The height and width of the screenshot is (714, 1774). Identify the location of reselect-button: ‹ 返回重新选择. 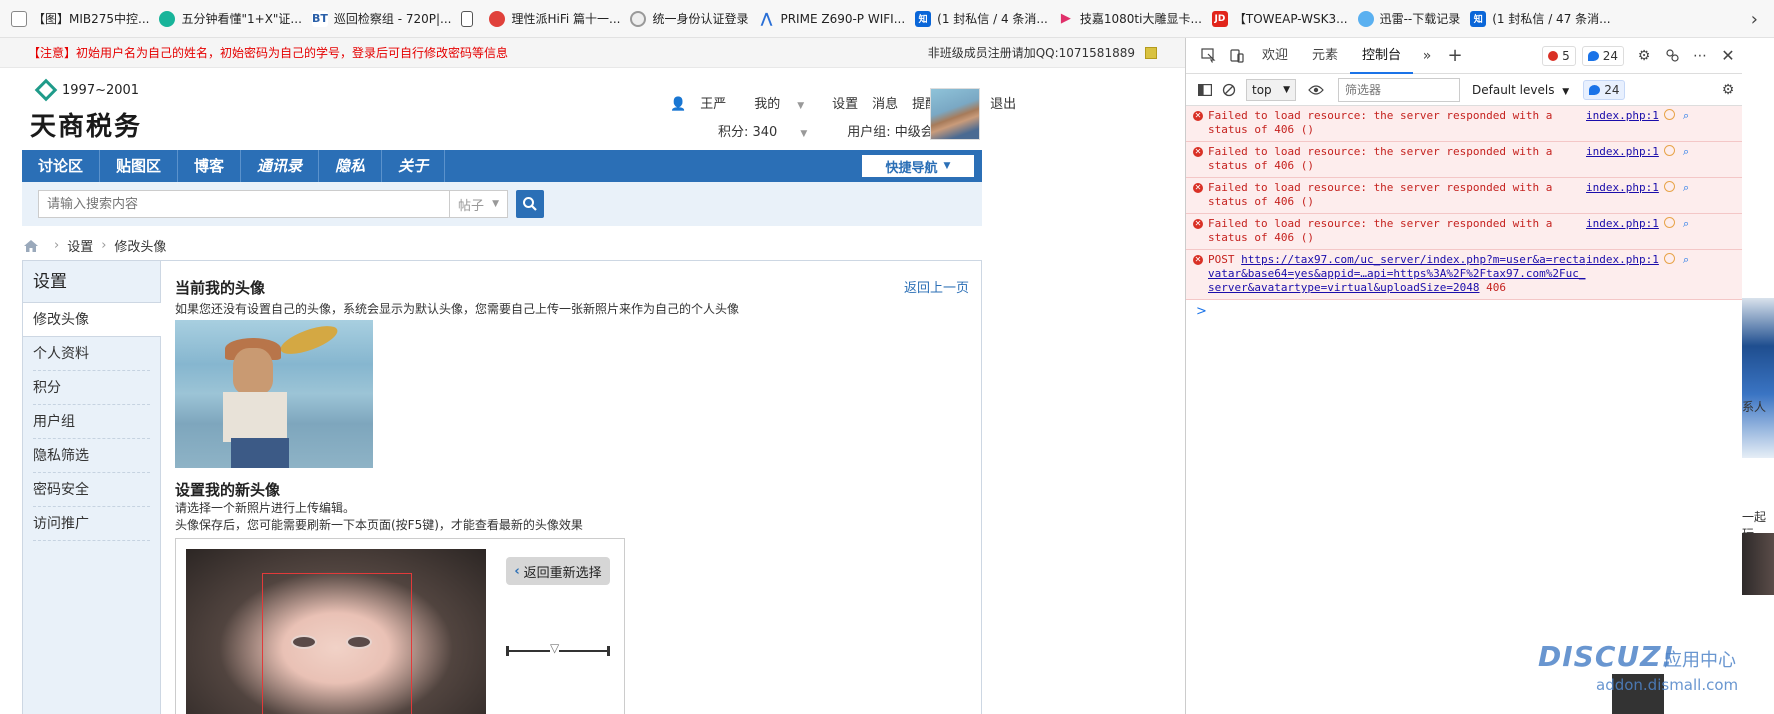
(558, 571).